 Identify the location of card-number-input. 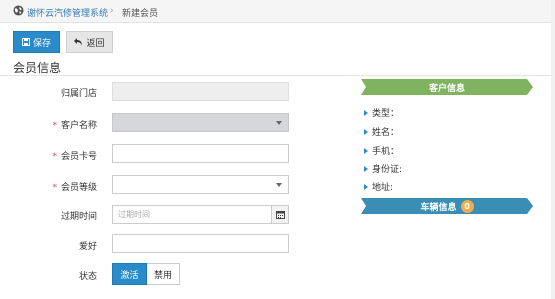
(200, 153).